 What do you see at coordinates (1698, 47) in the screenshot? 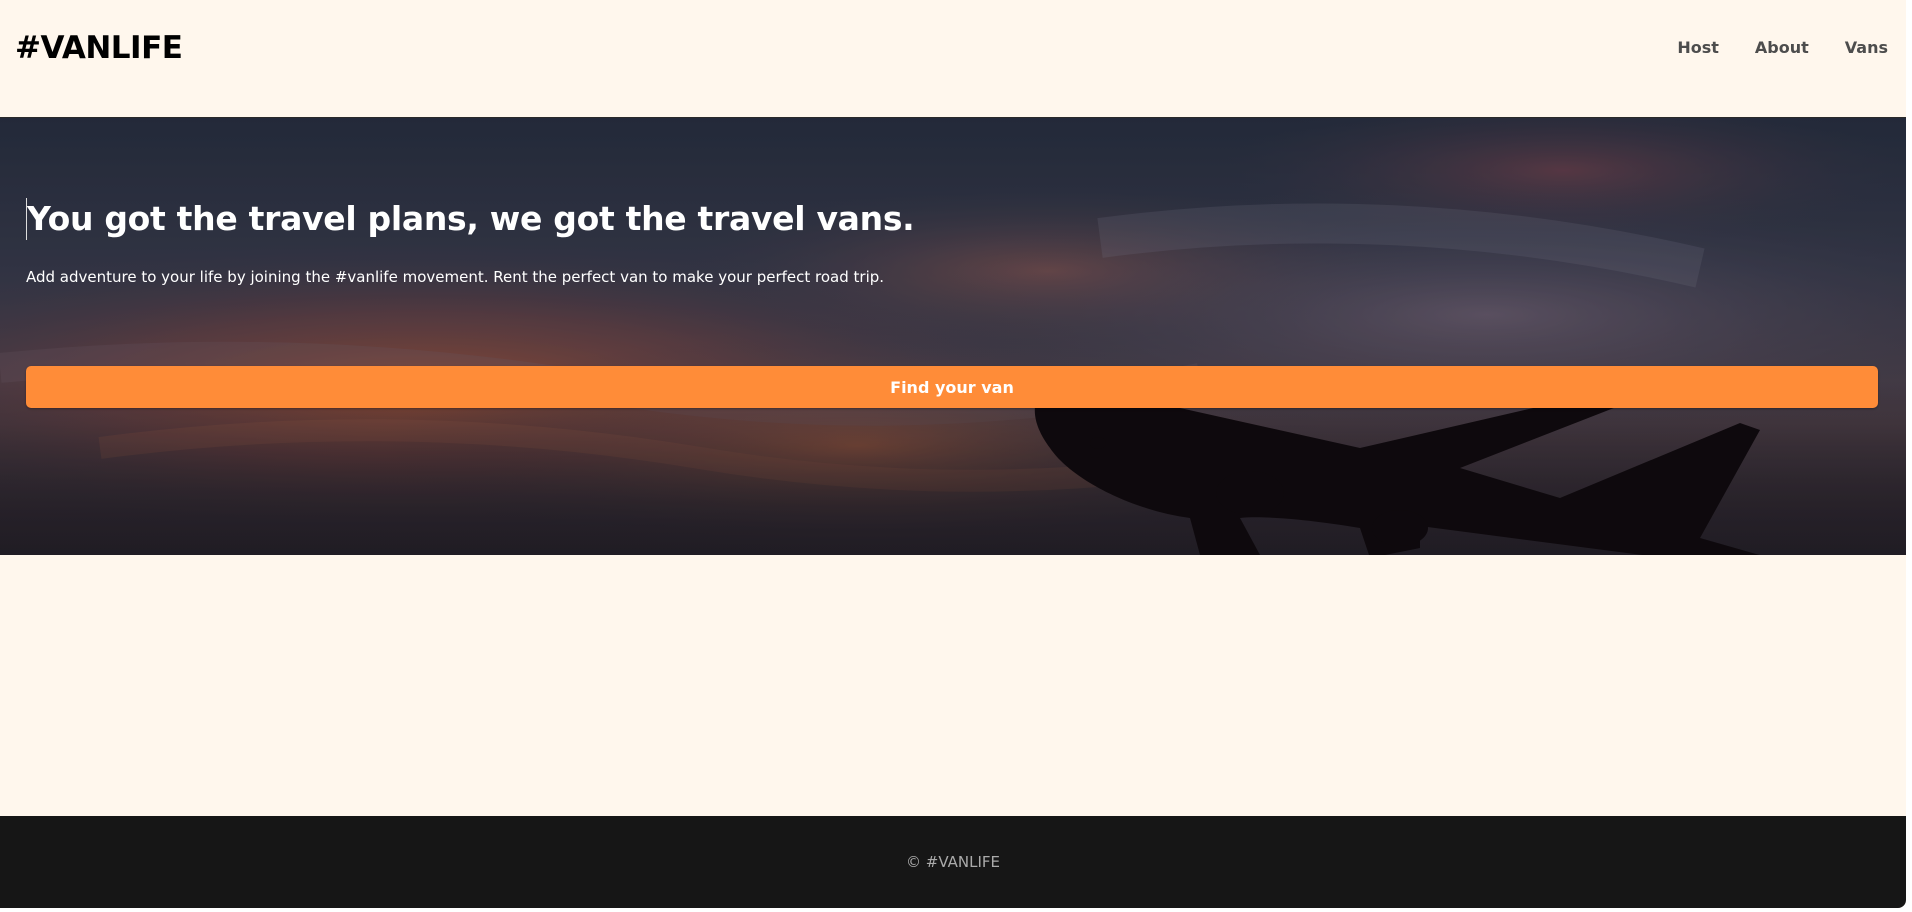
I see `nav-link-host: Host` at bounding box center [1698, 47].